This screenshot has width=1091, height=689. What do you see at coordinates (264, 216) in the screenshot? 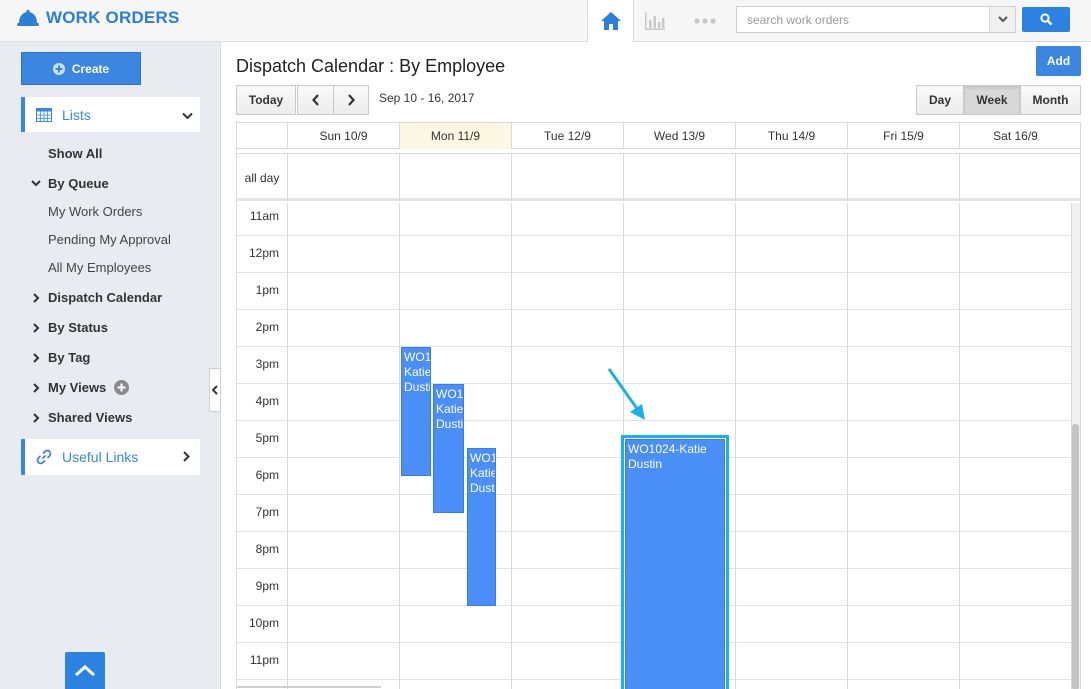
I see `time-label: 11am` at bounding box center [264, 216].